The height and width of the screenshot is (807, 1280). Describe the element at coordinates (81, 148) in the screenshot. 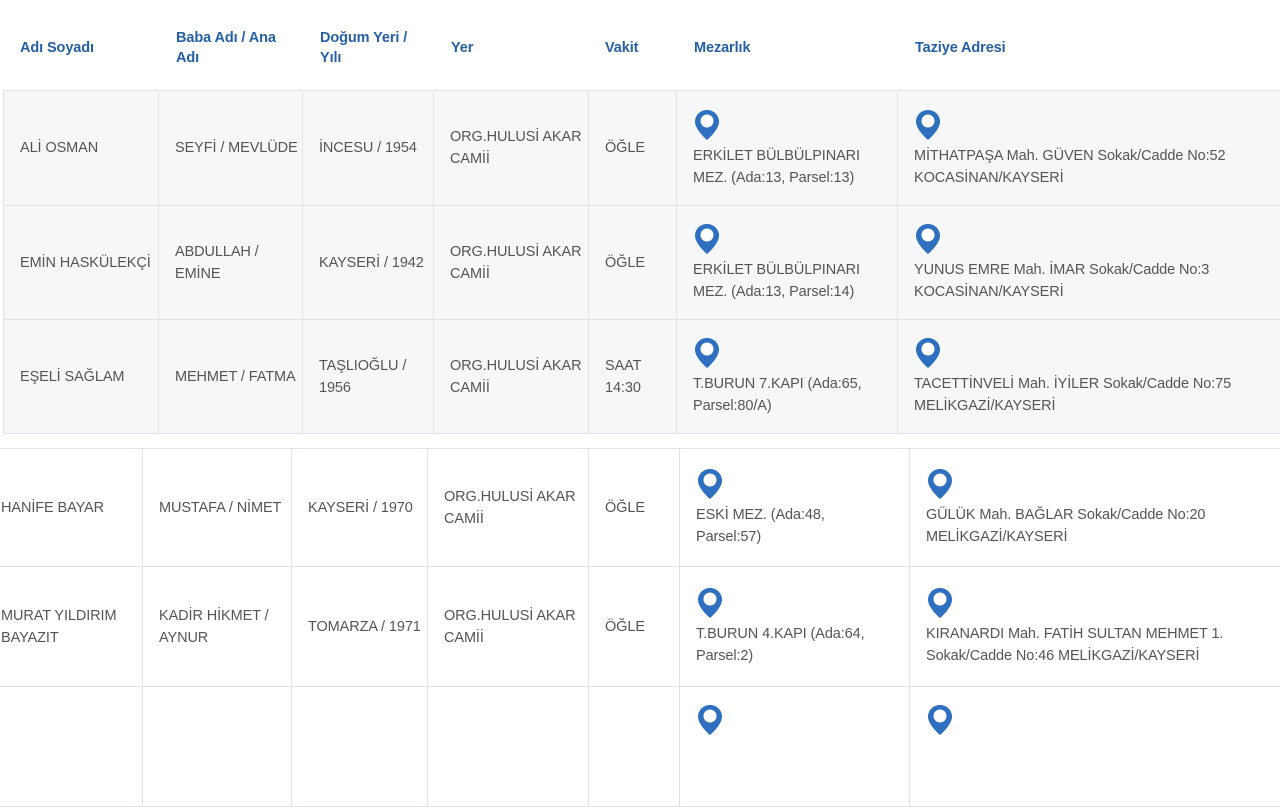

I see `deceased-name: ALİ OSMAN` at that location.